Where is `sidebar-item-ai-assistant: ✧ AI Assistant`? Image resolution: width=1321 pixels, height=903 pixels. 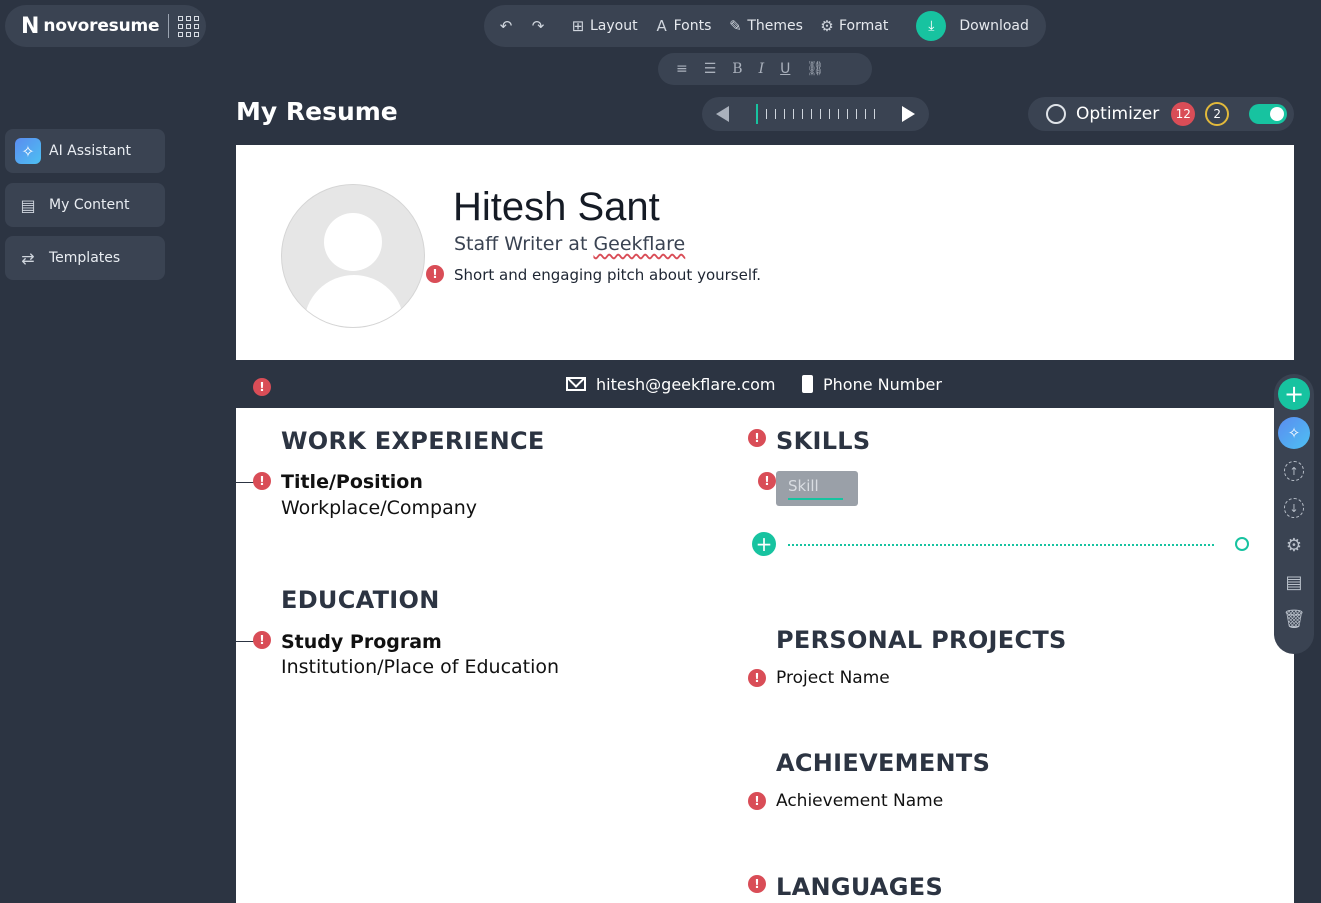 sidebar-item-ai-assistant: ✧ AI Assistant is located at coordinates (85, 151).